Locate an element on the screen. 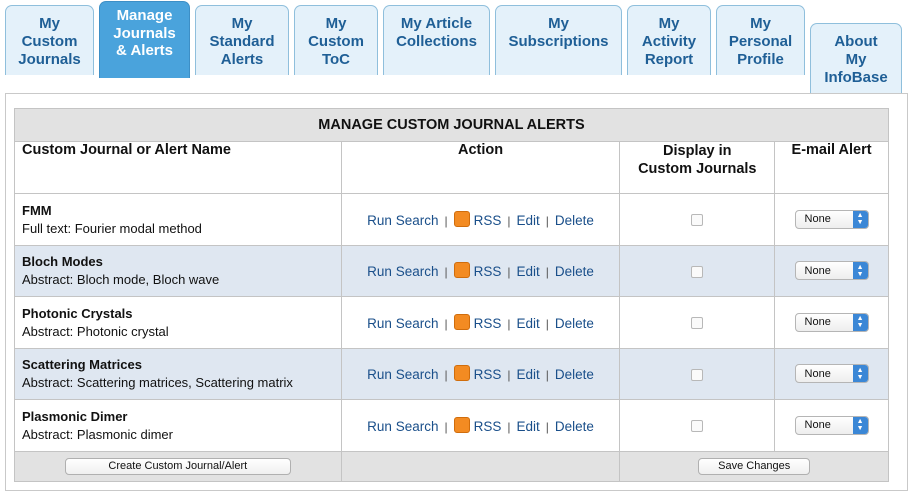  table-title-row: MANAGE CUSTOM JOURNAL ALERTS is located at coordinates (451, 125).